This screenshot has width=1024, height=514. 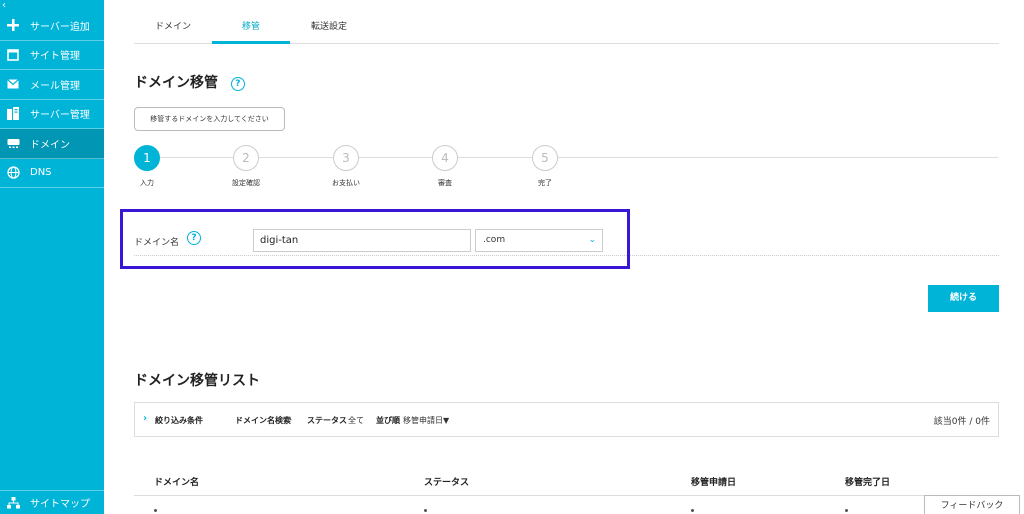 I want to click on step-number: 4, so click(x=445, y=158).